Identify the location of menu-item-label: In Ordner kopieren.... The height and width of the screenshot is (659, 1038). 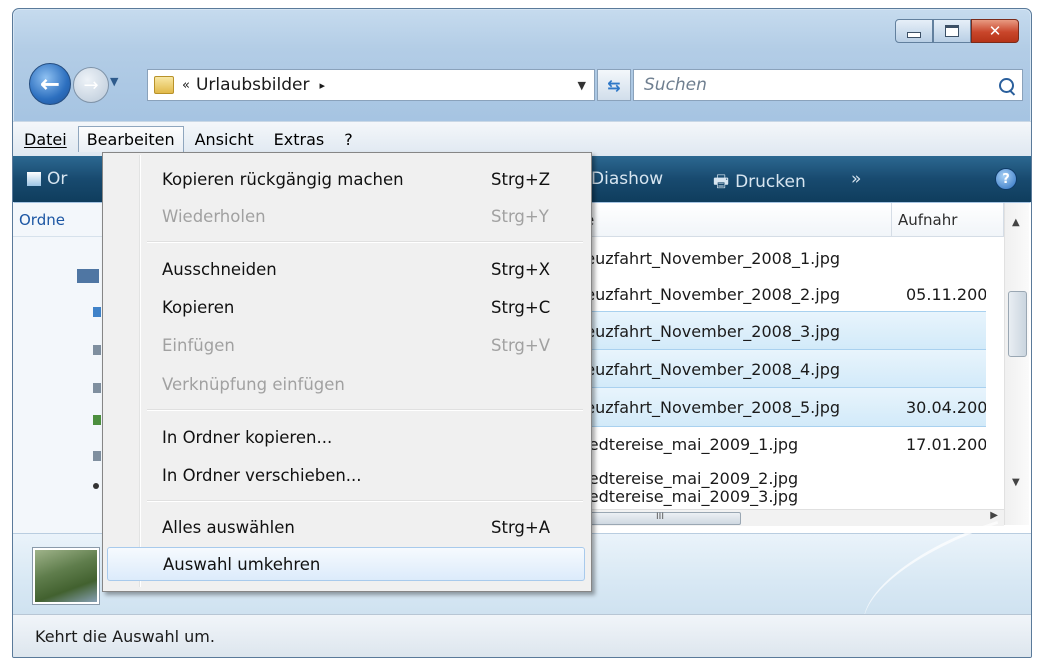
(247, 437).